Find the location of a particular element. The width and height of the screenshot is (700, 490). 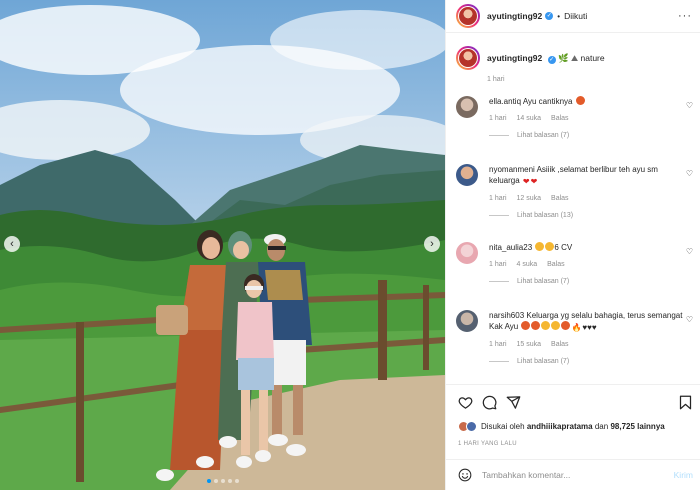

post-header: ayutingting92 ✓ • Diikuti ··· is located at coordinates (573, 16).